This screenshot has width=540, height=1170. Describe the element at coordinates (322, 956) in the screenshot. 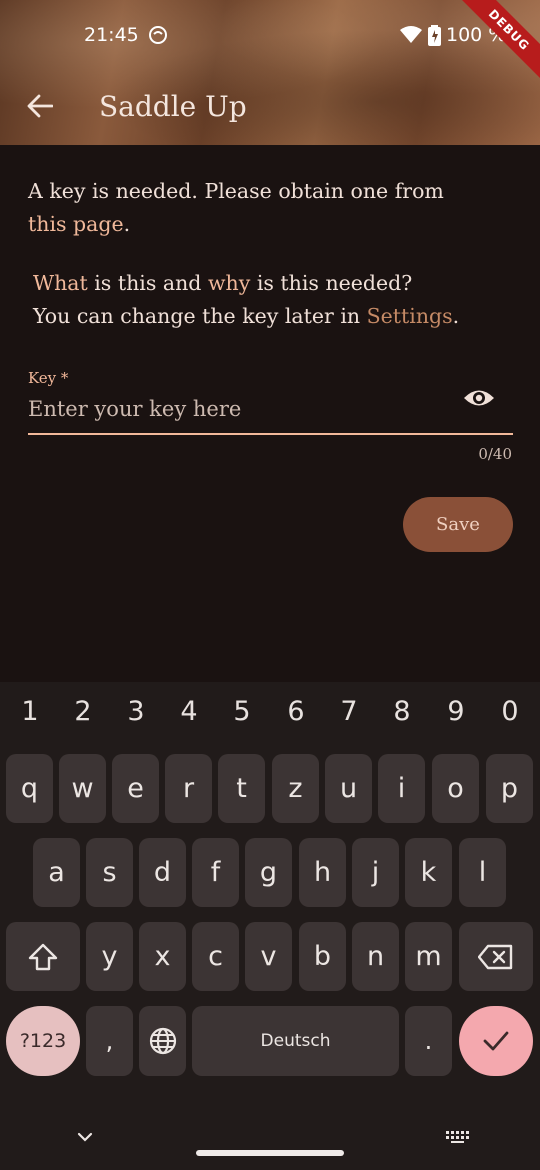

I see `key-b: b` at that location.